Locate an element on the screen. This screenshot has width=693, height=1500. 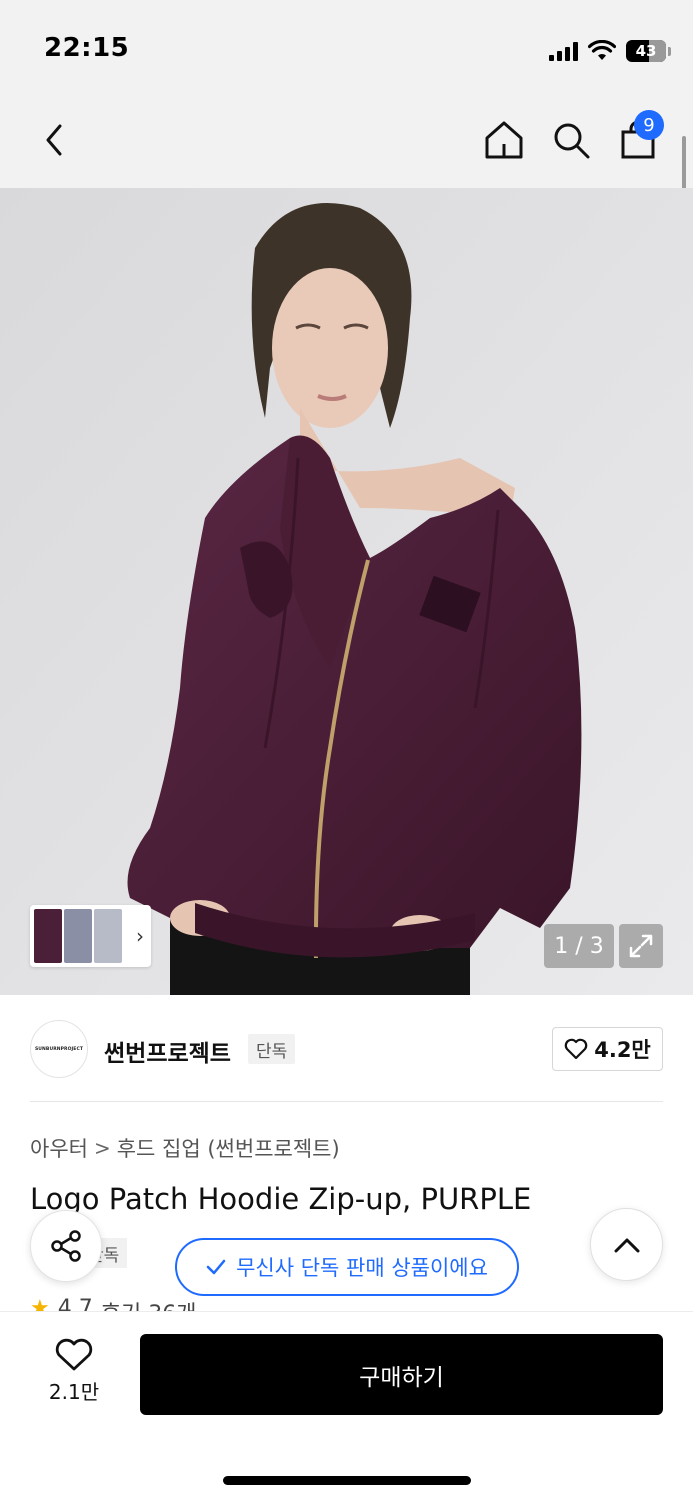
cart-count-badge: 9 is located at coordinates (649, 125).